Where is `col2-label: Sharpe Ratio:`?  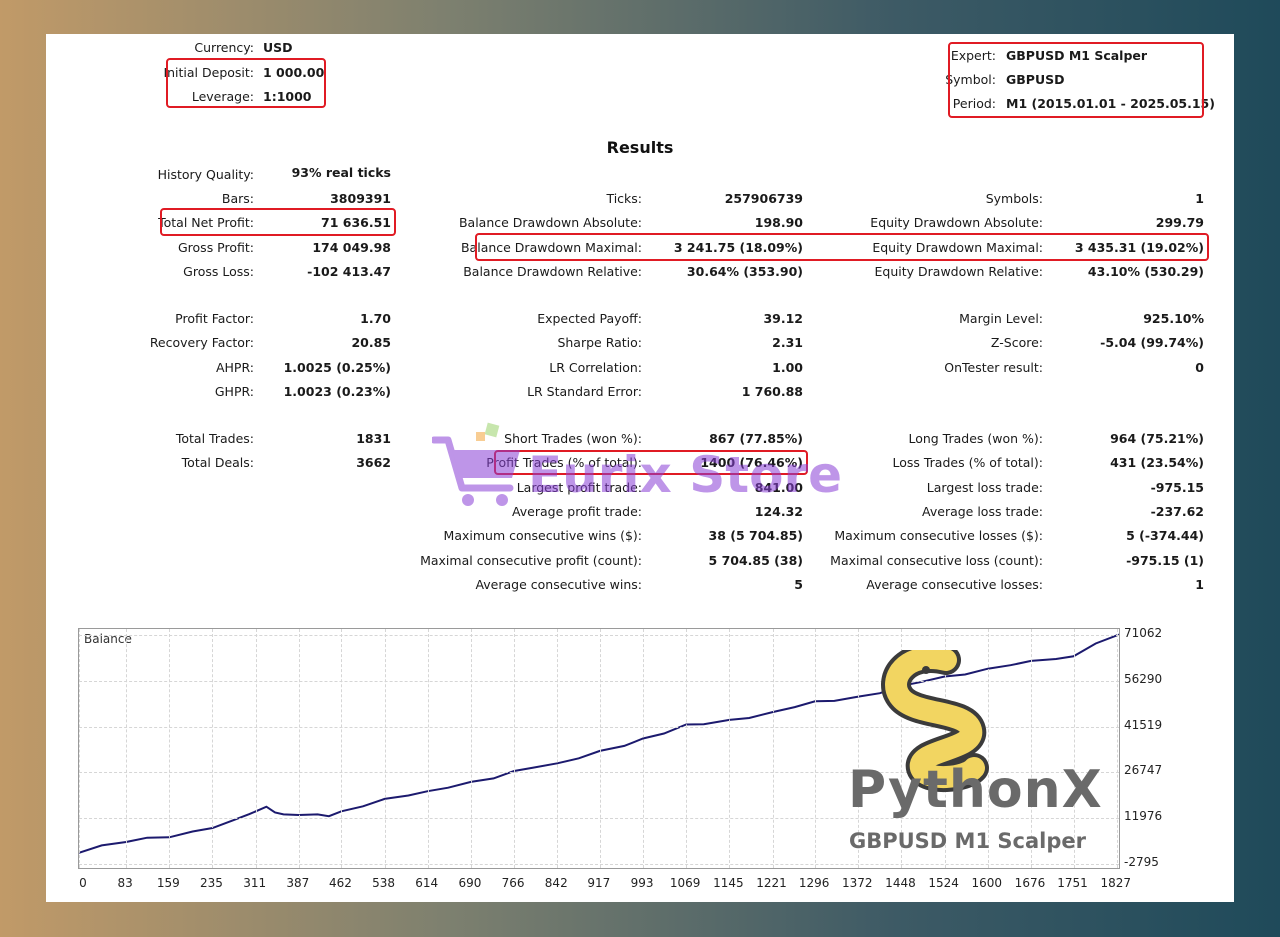 col2-label: Sharpe Ratio: is located at coordinates (599, 342).